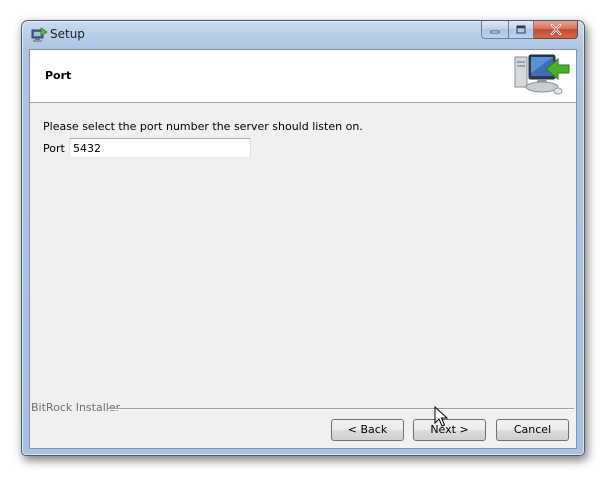 This screenshot has width=606, height=478. I want to click on installer-brand-label: BitRock Installer, so click(76, 407).